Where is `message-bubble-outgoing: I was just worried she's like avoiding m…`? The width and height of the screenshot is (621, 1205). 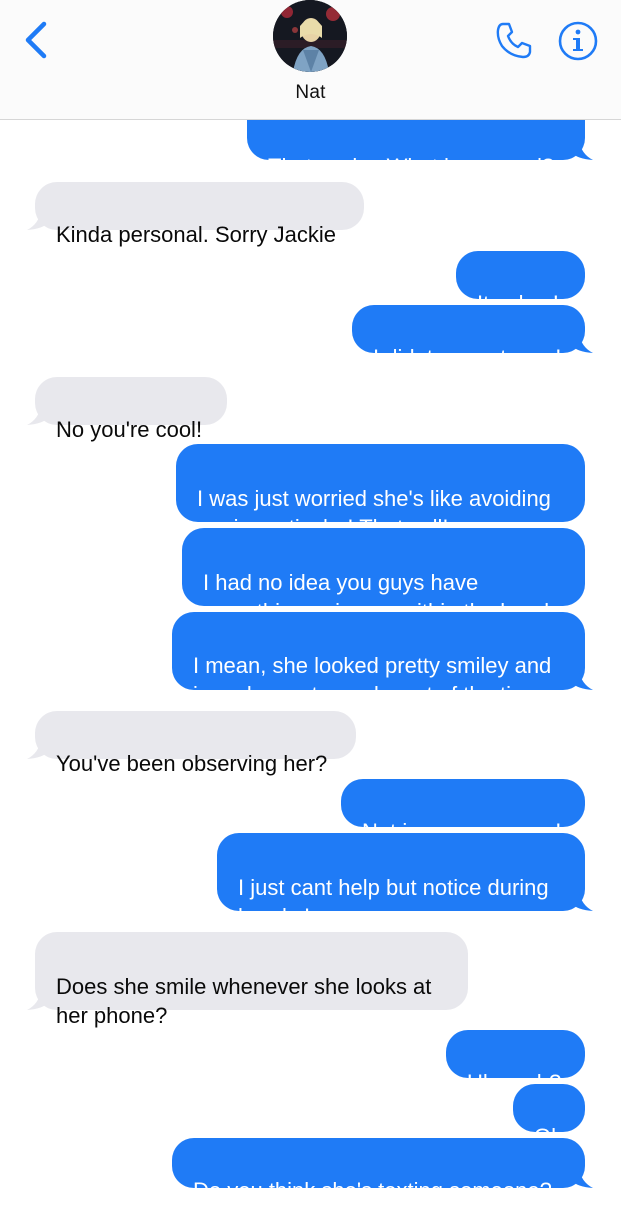
message-bubble-outgoing: I was just worried she's like avoiding m… is located at coordinates (380, 492).